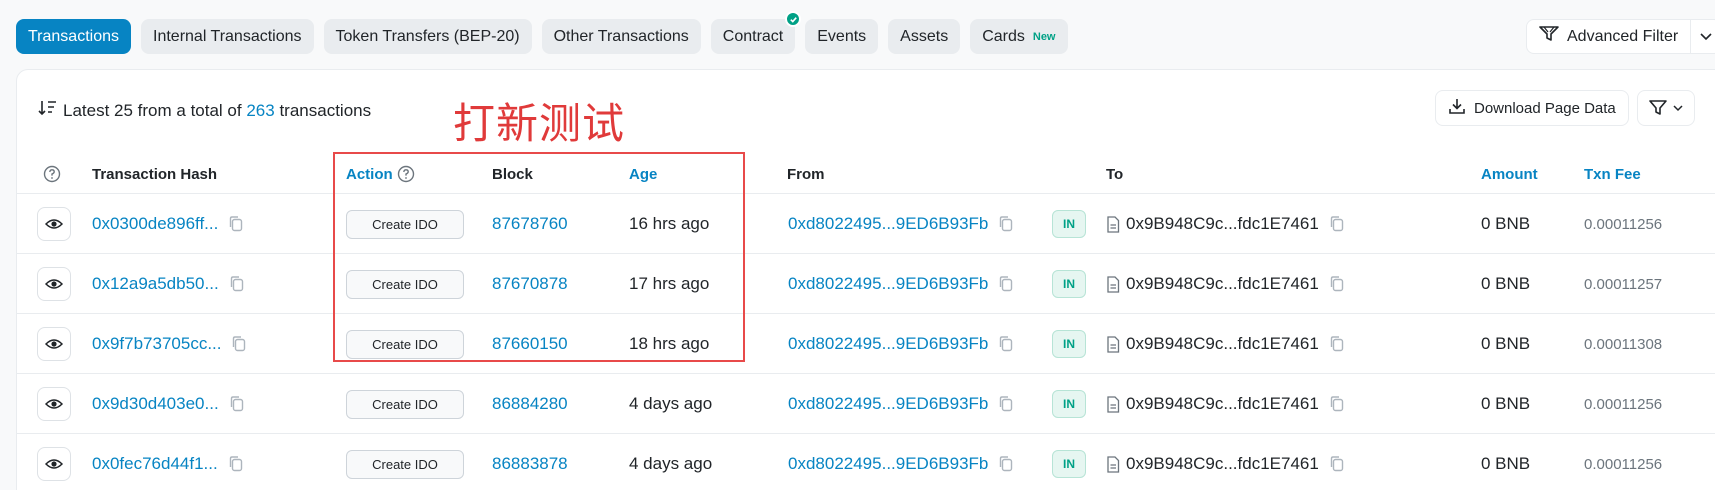 The width and height of the screenshot is (1715, 490). Describe the element at coordinates (530, 404) in the screenshot. I see `block-link: 86884280` at that location.